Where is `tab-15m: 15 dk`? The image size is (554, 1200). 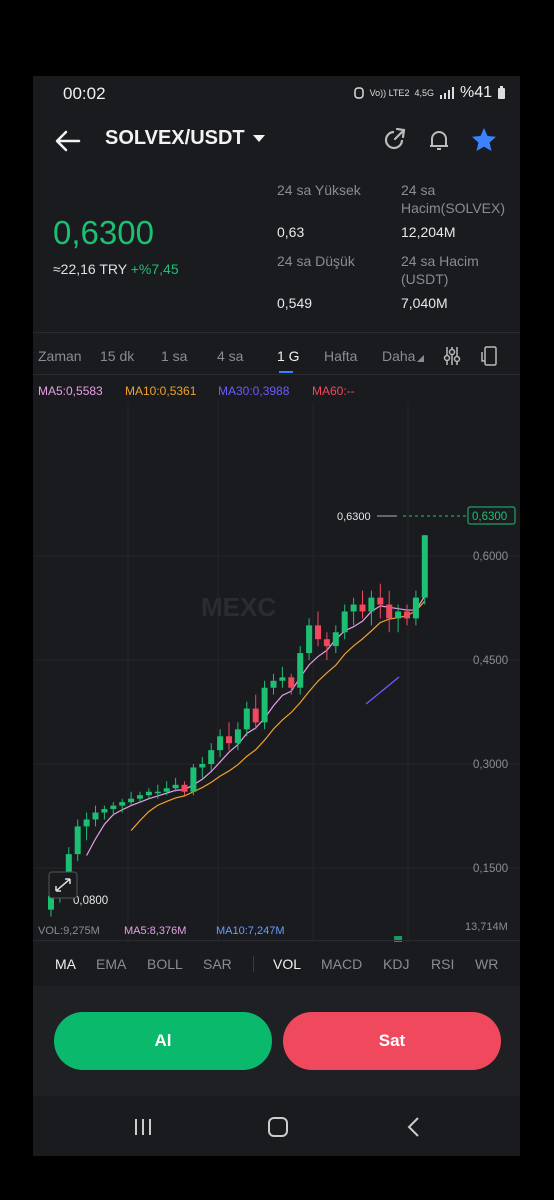
tab-15m: 15 dk is located at coordinates (117, 356).